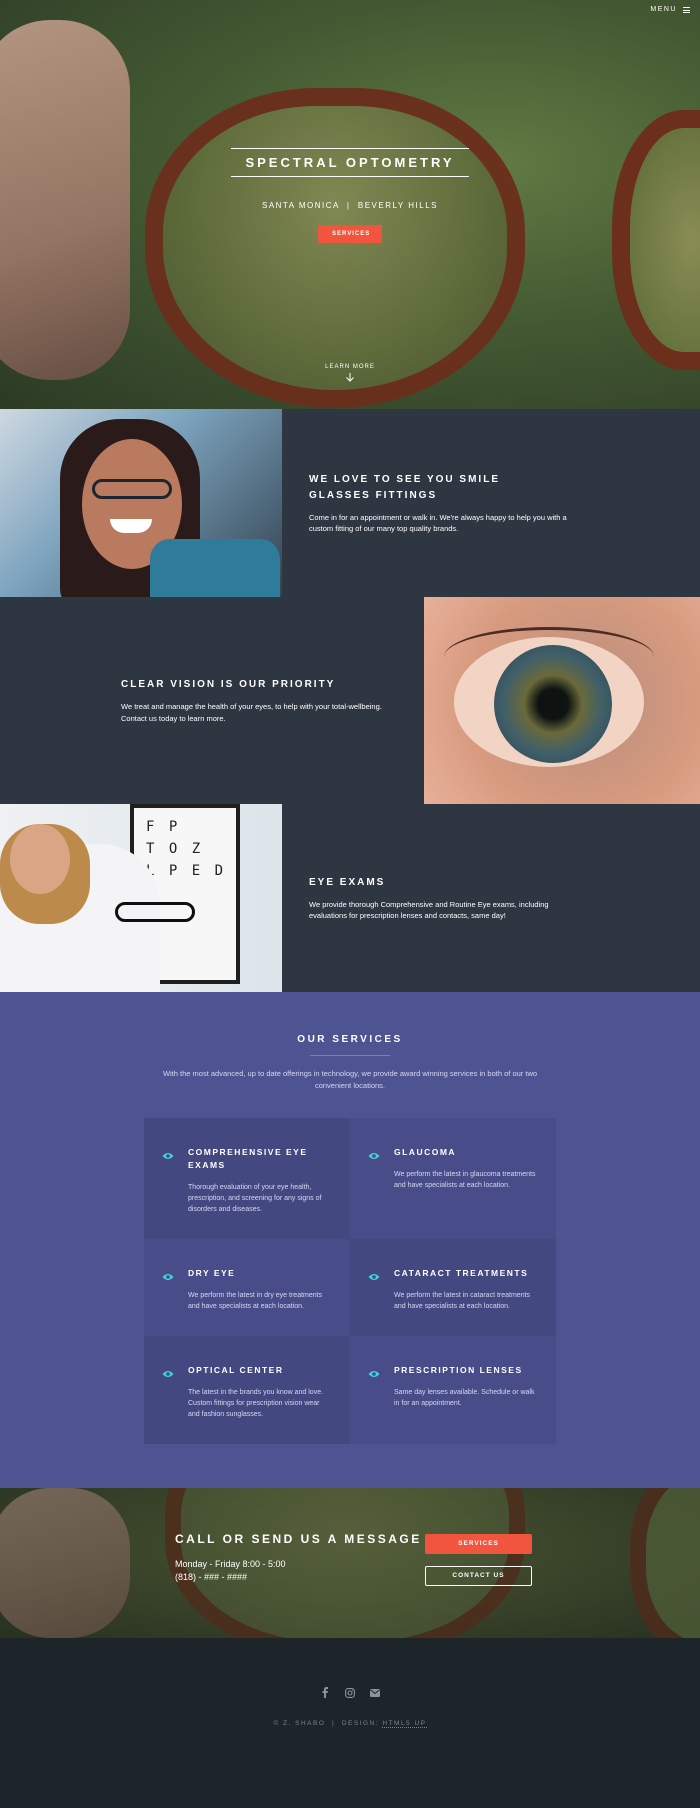 The width and height of the screenshot is (700, 1808). Describe the element at coordinates (325, 1692) in the screenshot. I see `facebook-icon` at that location.